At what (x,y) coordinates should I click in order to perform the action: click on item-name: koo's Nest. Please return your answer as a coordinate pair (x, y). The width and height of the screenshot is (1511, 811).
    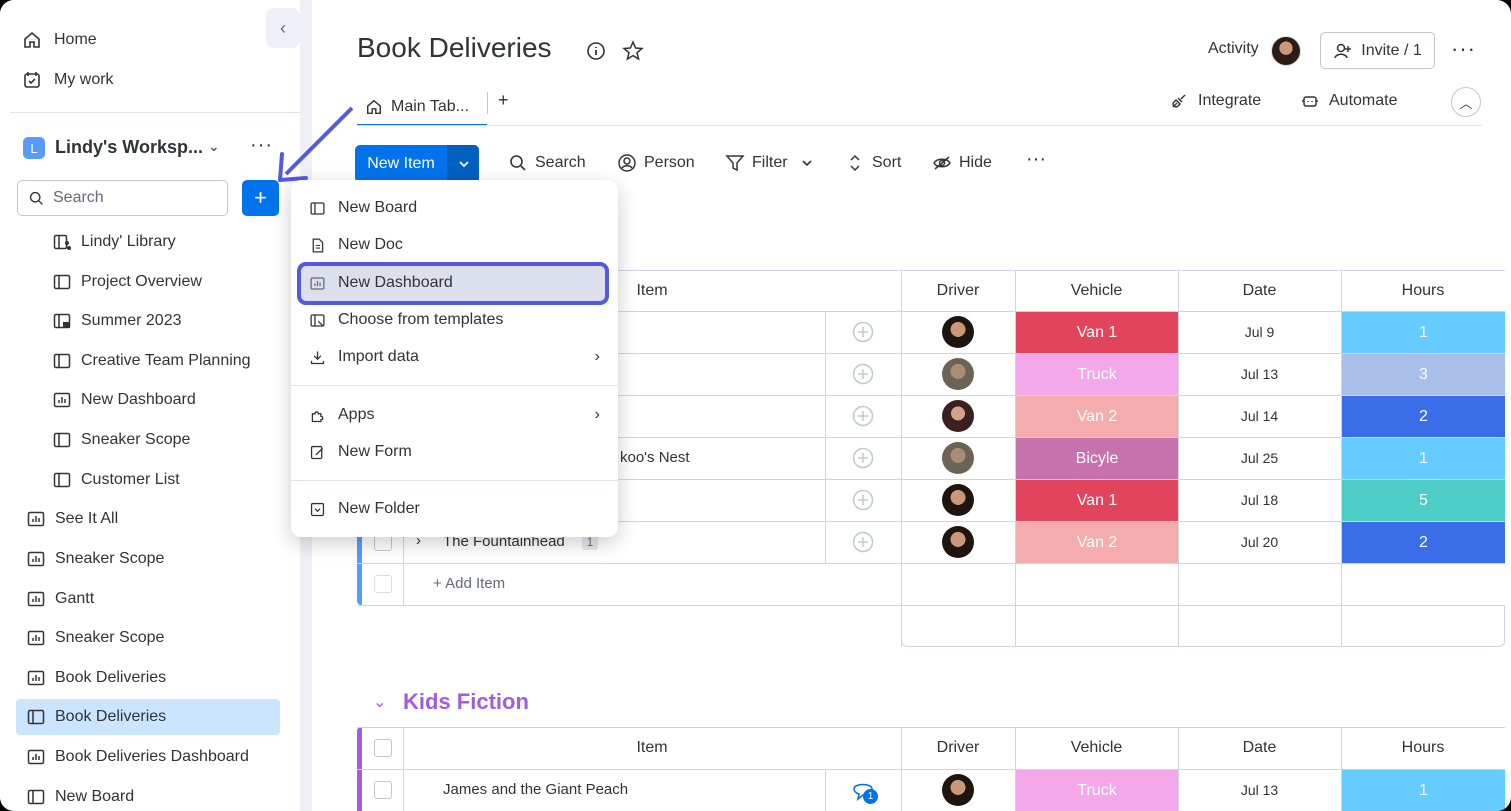
    Looking at the image, I should click on (655, 457).